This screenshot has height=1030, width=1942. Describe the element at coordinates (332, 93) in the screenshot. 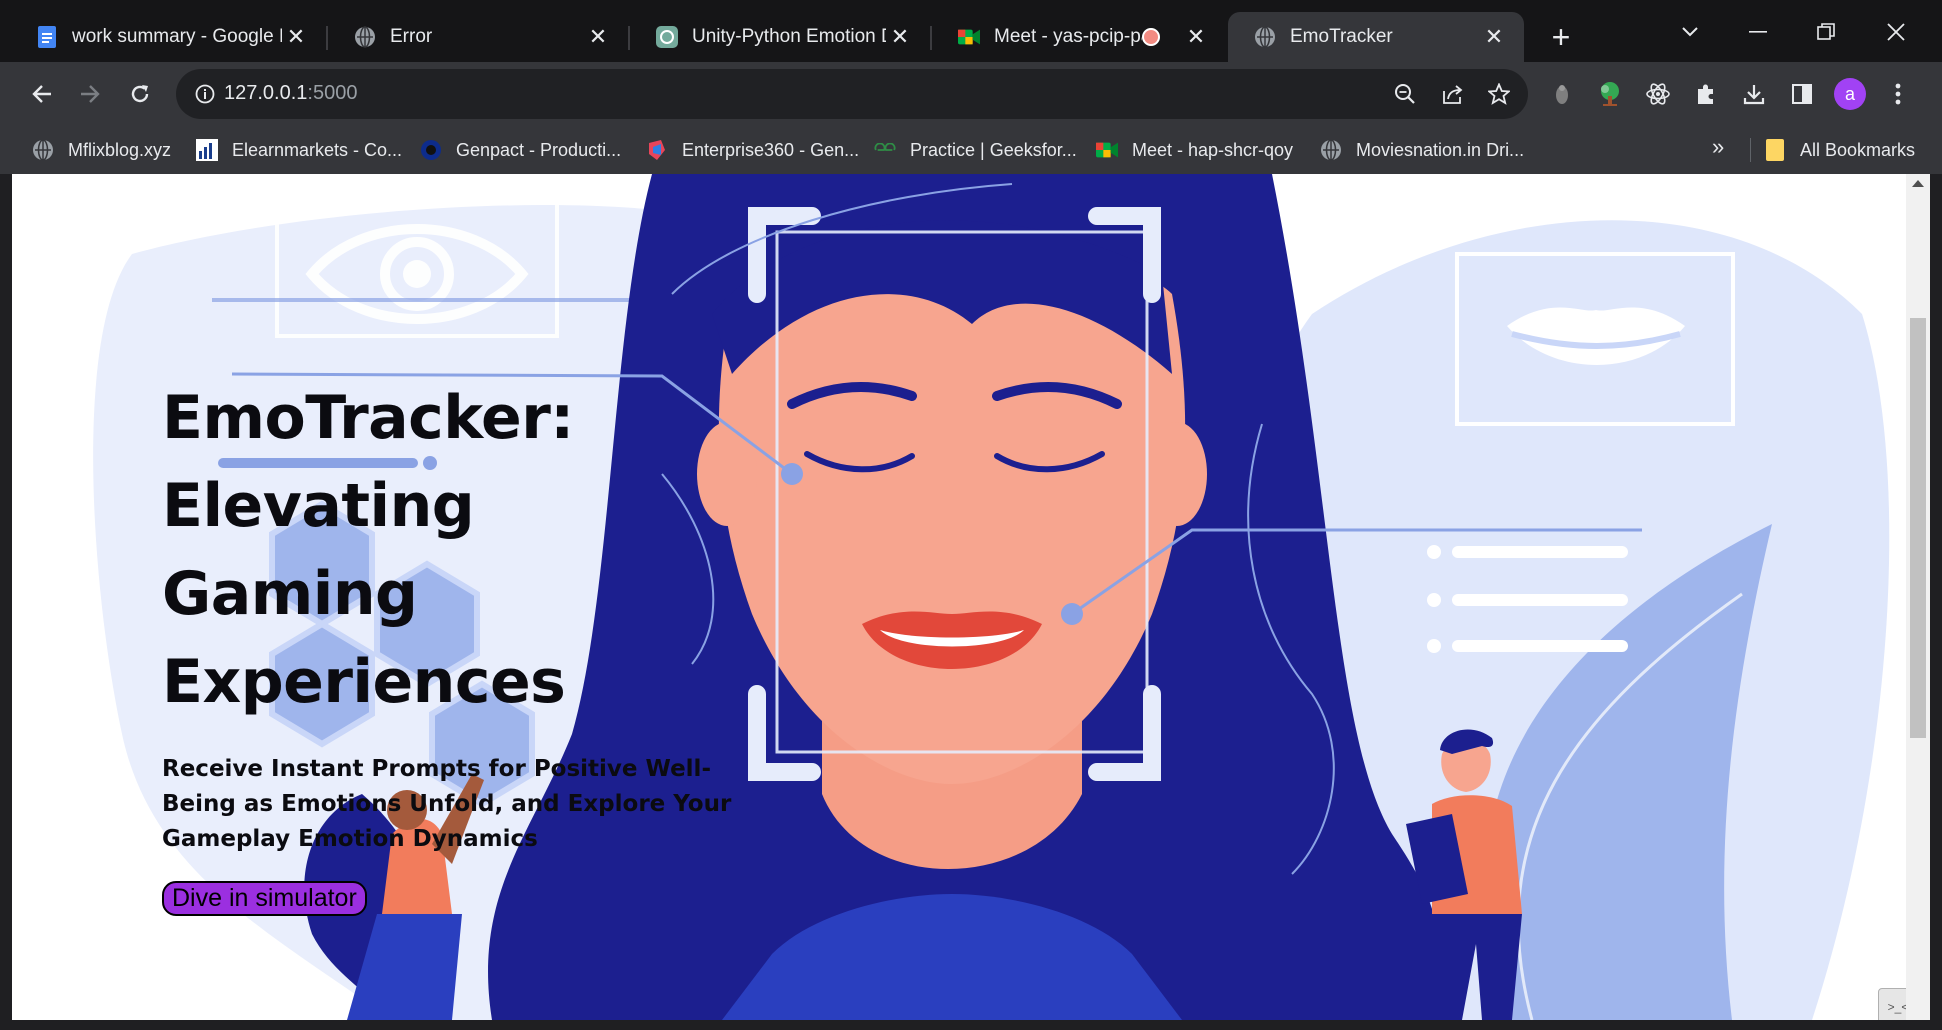

I see `url-port: :5000` at that location.